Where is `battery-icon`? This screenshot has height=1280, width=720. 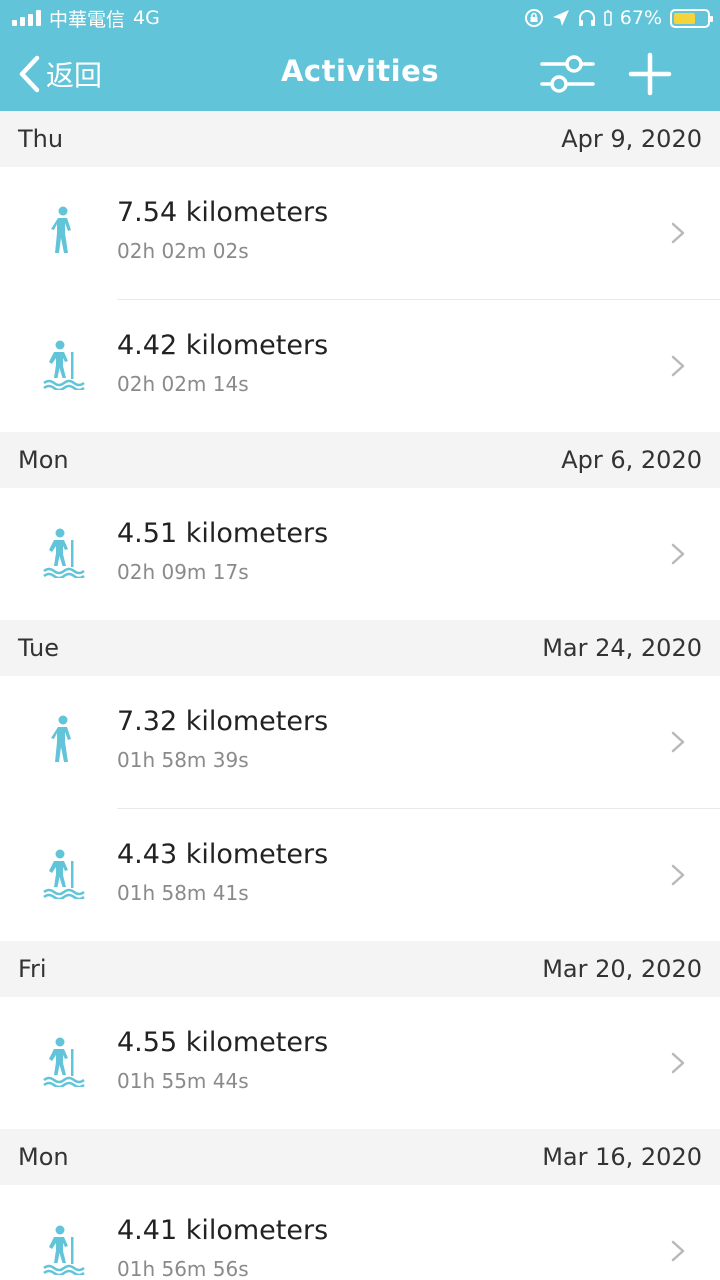
battery-icon is located at coordinates (691, 18).